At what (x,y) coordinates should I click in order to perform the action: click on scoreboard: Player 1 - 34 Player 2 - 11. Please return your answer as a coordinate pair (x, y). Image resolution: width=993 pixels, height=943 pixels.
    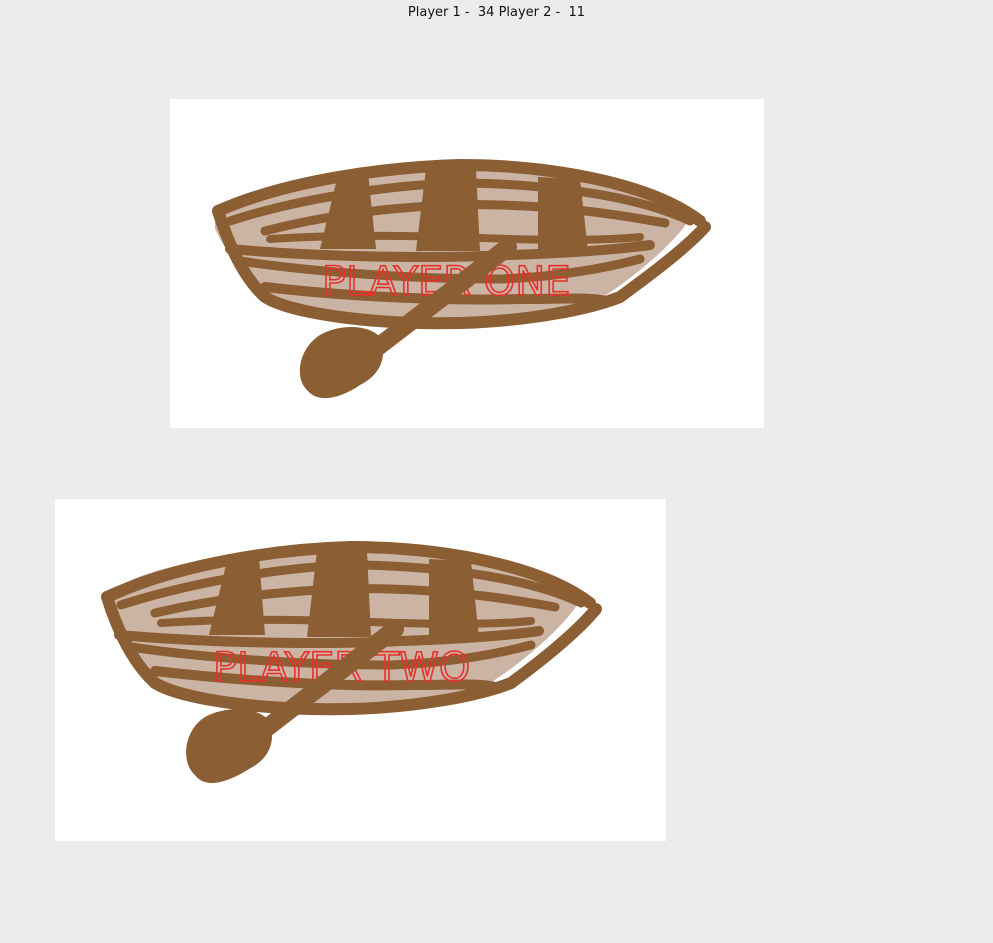
    Looking at the image, I should click on (496, 12).